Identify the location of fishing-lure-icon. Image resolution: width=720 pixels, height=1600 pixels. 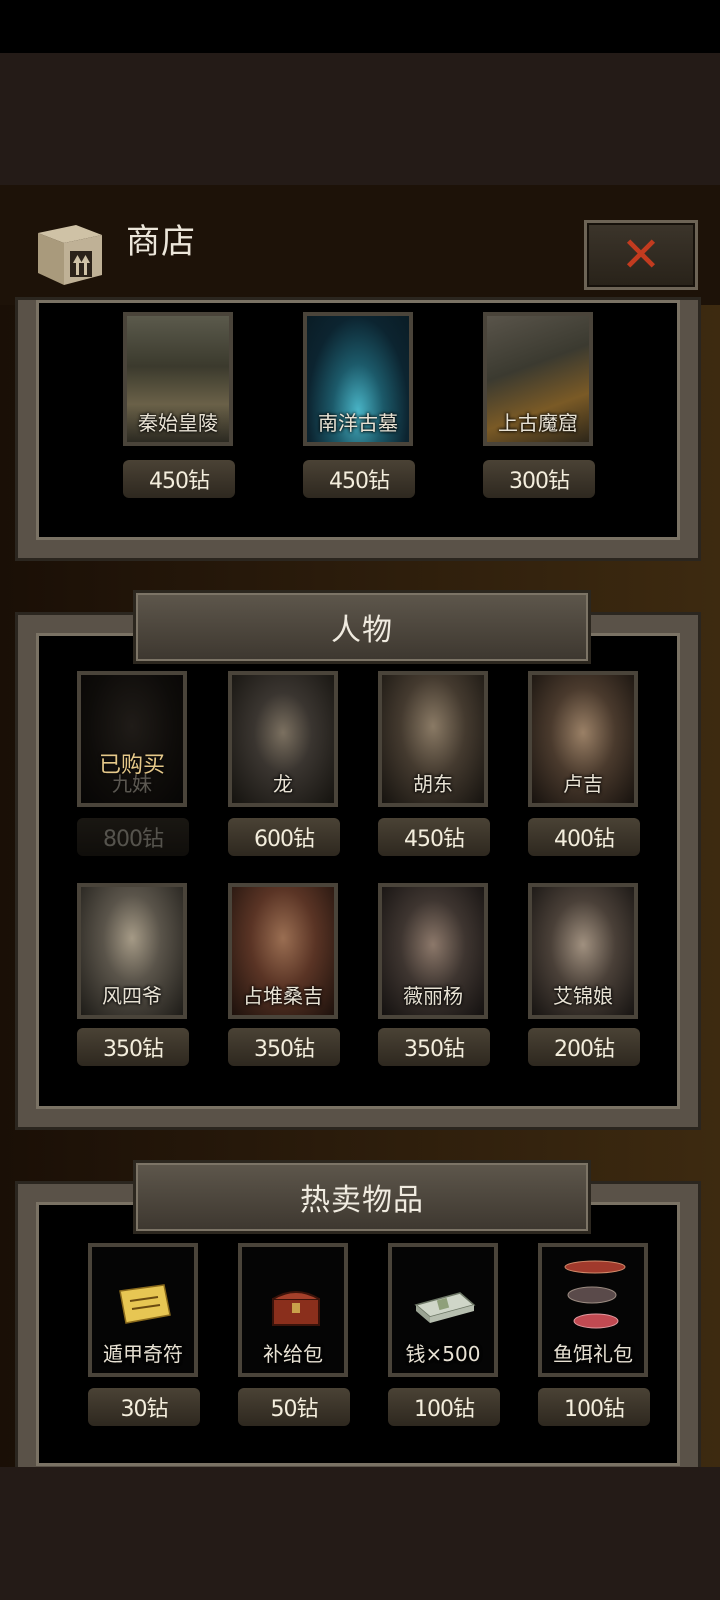
(595, 1294).